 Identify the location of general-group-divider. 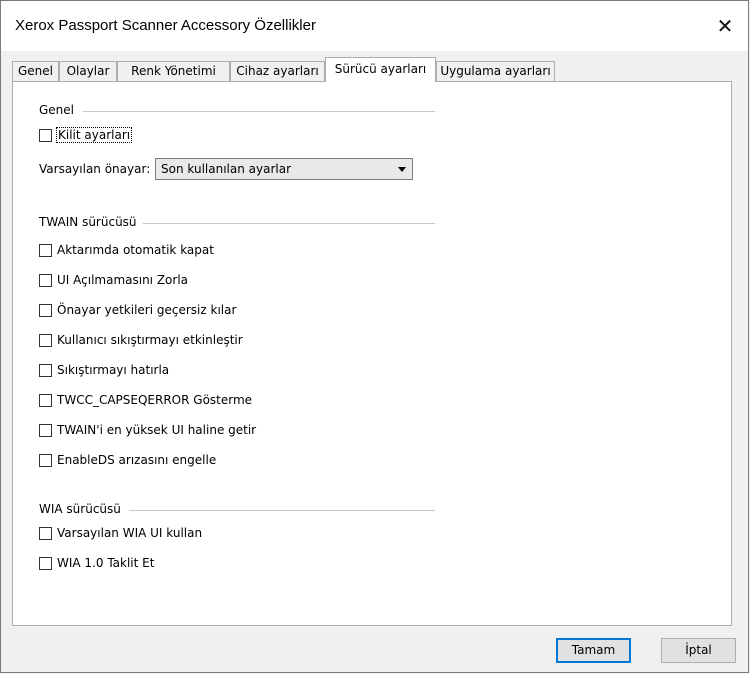
(259, 111).